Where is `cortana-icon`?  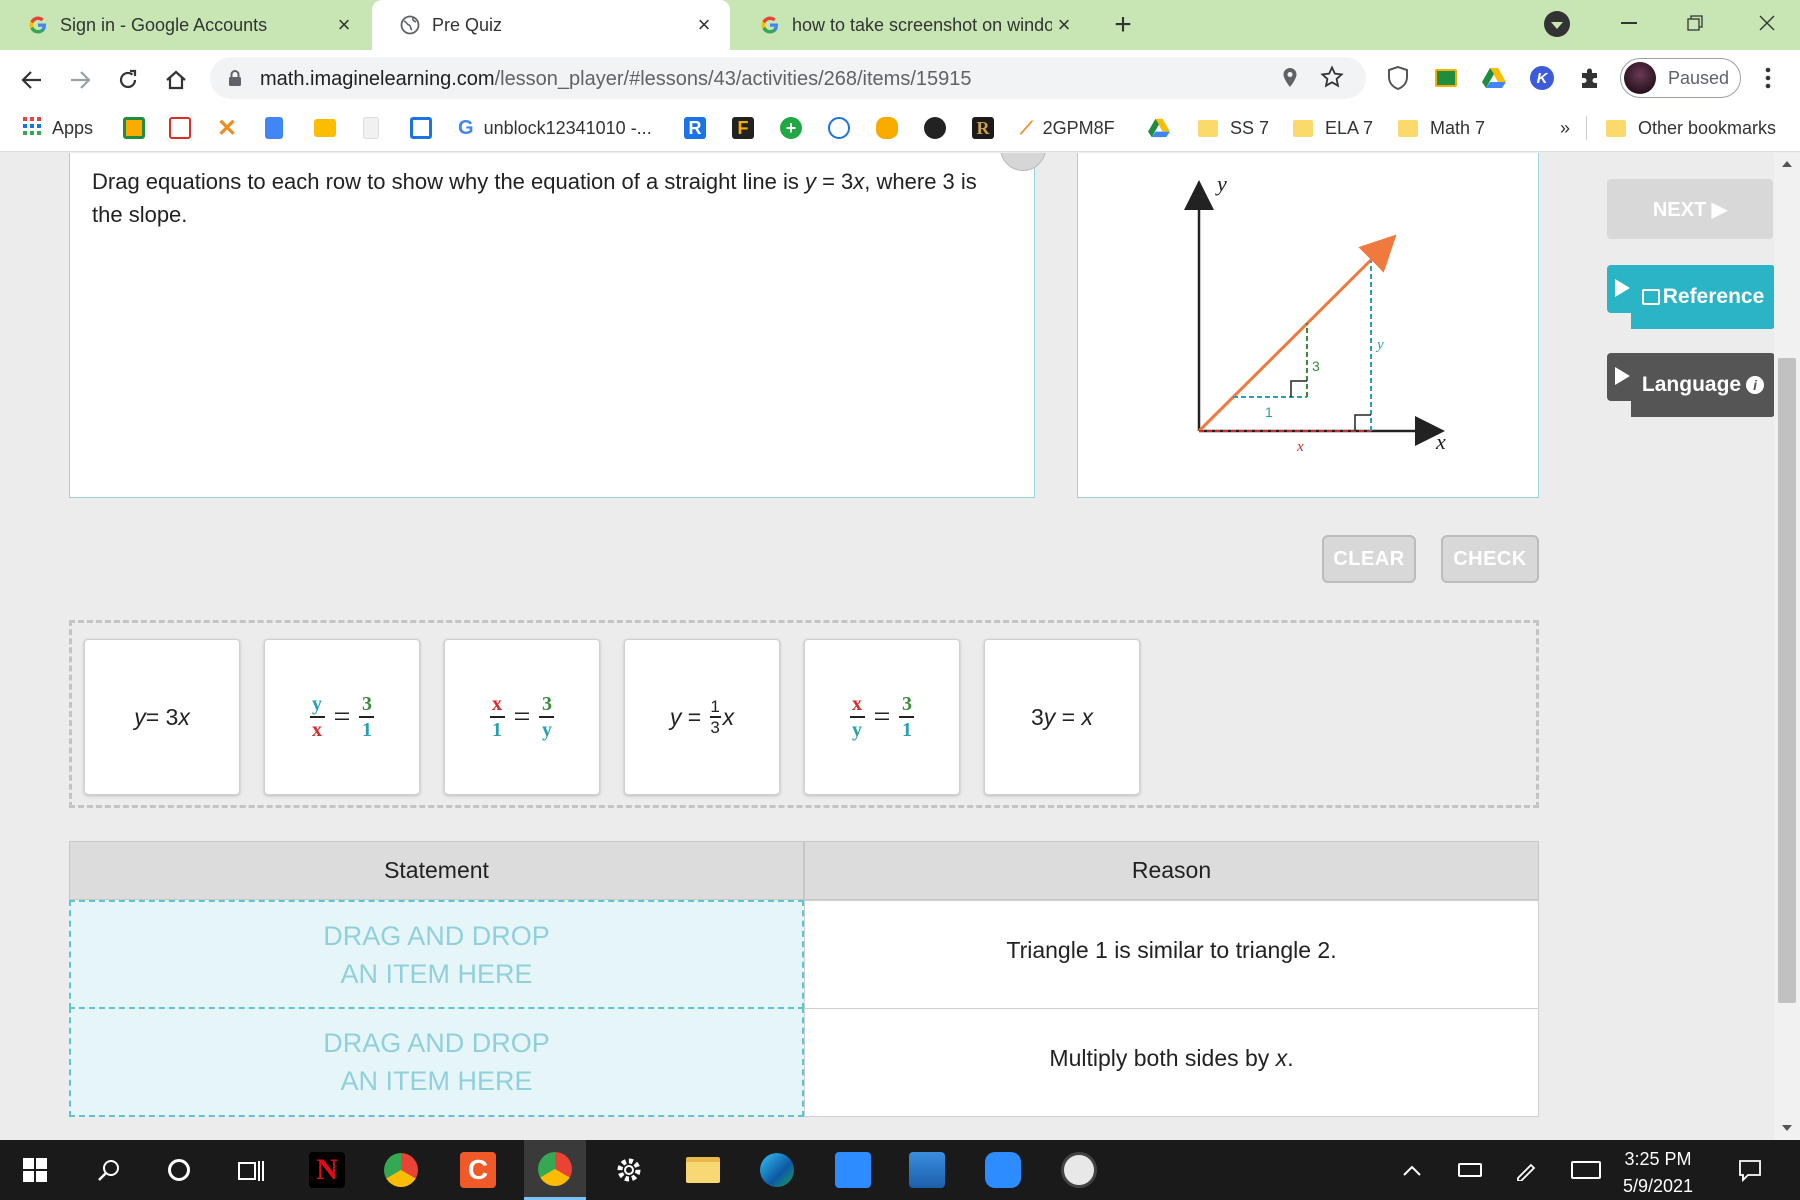 cortana-icon is located at coordinates (179, 1170).